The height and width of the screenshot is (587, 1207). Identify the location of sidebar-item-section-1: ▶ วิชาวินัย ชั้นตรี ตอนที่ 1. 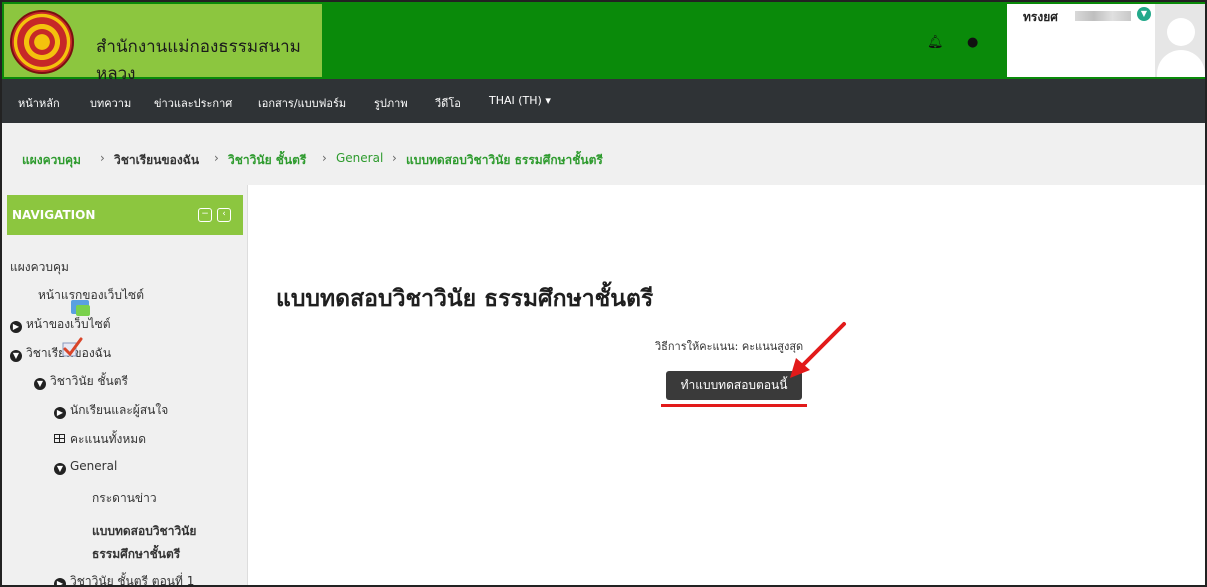
(124, 578).